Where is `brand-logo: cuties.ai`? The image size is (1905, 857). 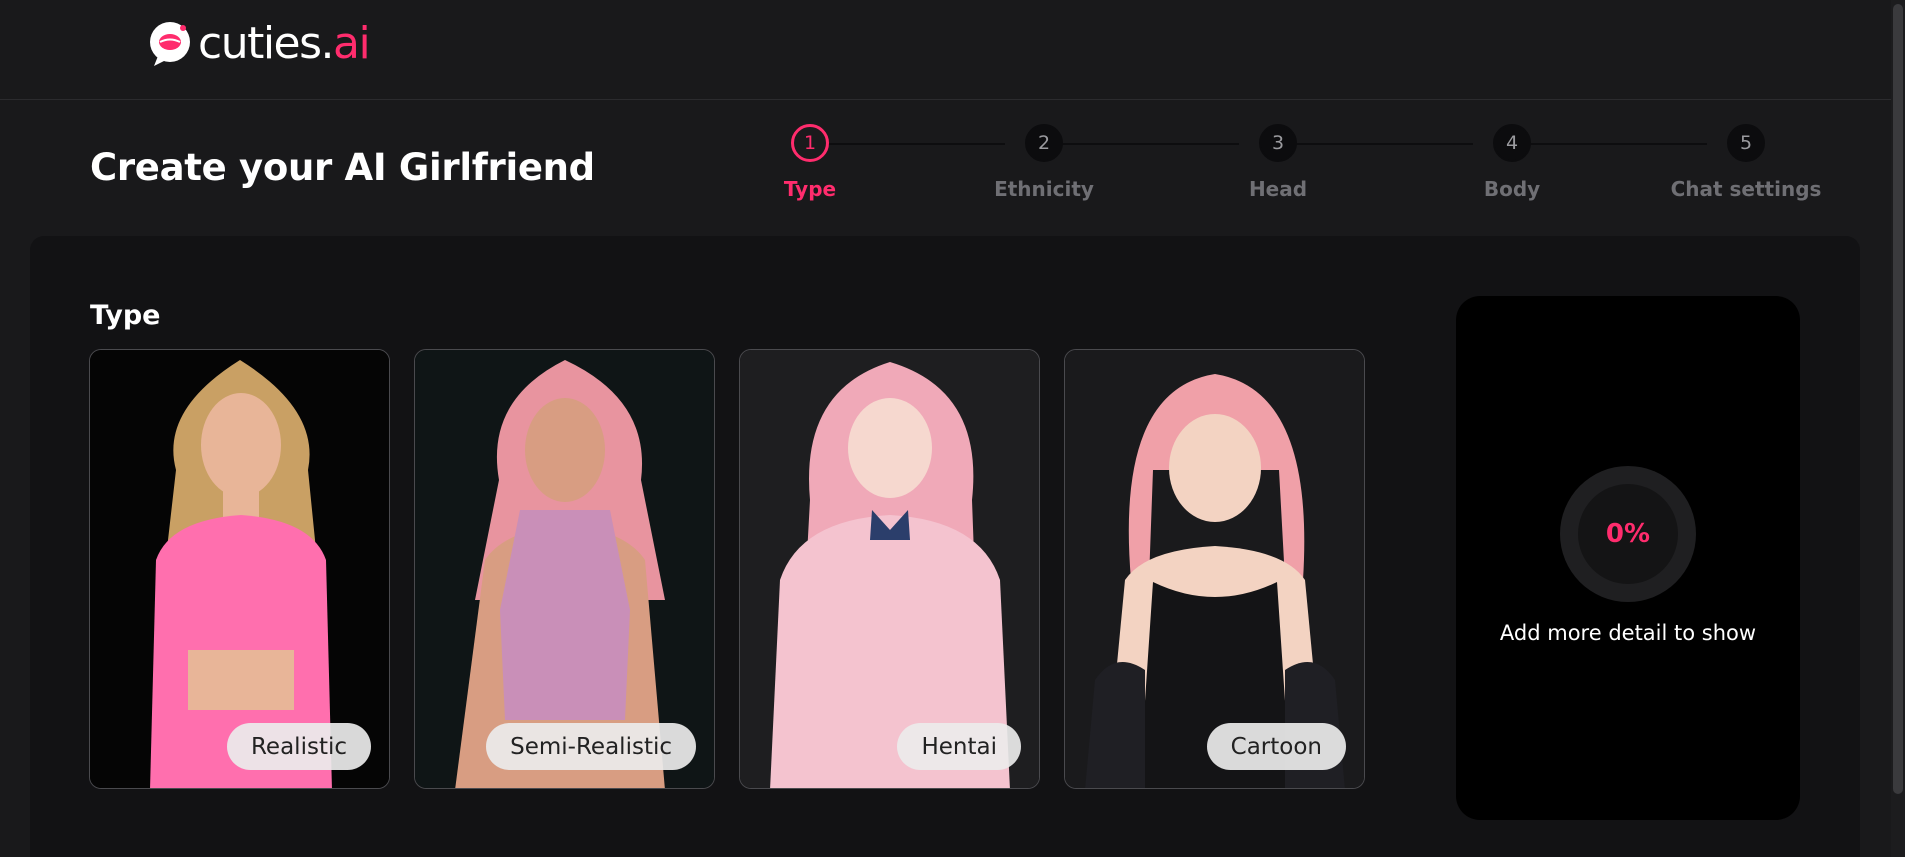
brand-logo: cuties.ai is located at coordinates (259, 44).